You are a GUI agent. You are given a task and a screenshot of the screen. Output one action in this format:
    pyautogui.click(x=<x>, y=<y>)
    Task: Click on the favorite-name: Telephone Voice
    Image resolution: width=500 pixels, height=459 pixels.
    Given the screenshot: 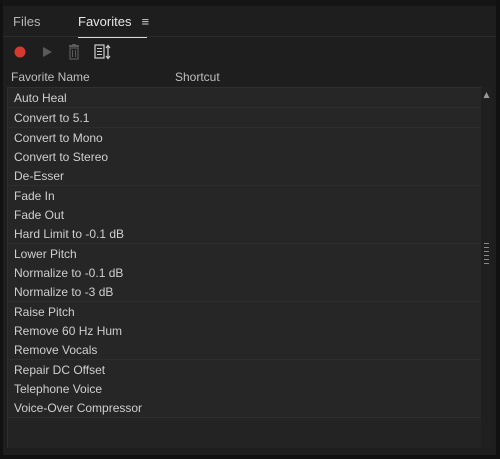 What is the action you would take?
    pyautogui.click(x=58, y=389)
    